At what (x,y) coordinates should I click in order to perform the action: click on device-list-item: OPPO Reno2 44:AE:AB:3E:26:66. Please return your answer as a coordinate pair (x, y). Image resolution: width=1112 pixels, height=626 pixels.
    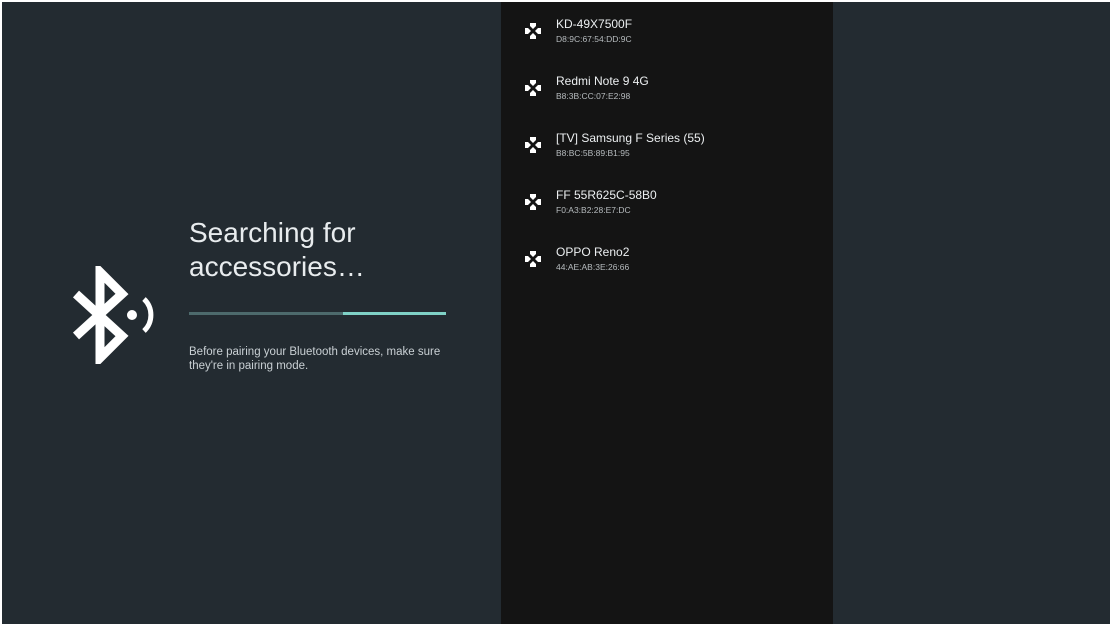
    Looking at the image, I should click on (667, 268).